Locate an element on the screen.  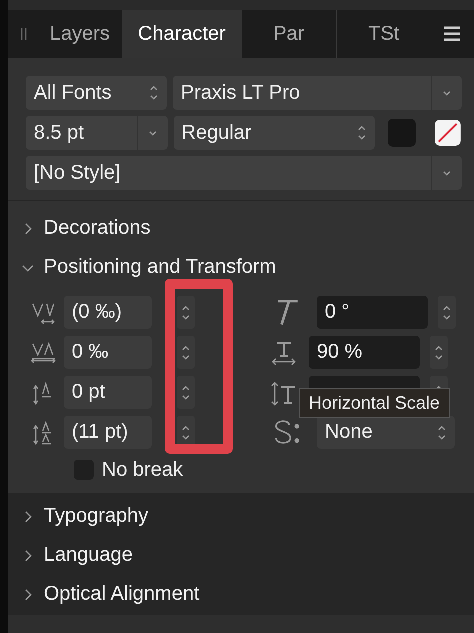
tooltip: Horizontal Scale is located at coordinates (374, 403).